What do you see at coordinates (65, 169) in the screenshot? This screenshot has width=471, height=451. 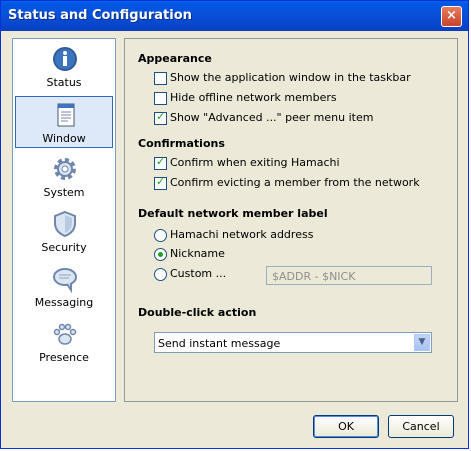 I see `gear-icon` at bounding box center [65, 169].